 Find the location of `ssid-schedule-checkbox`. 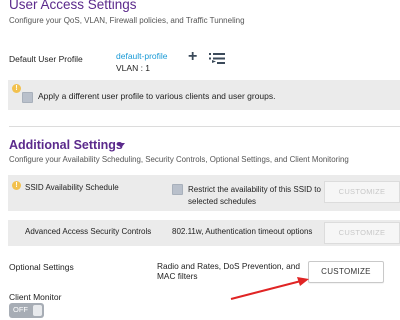

ssid-schedule-checkbox is located at coordinates (177, 189).